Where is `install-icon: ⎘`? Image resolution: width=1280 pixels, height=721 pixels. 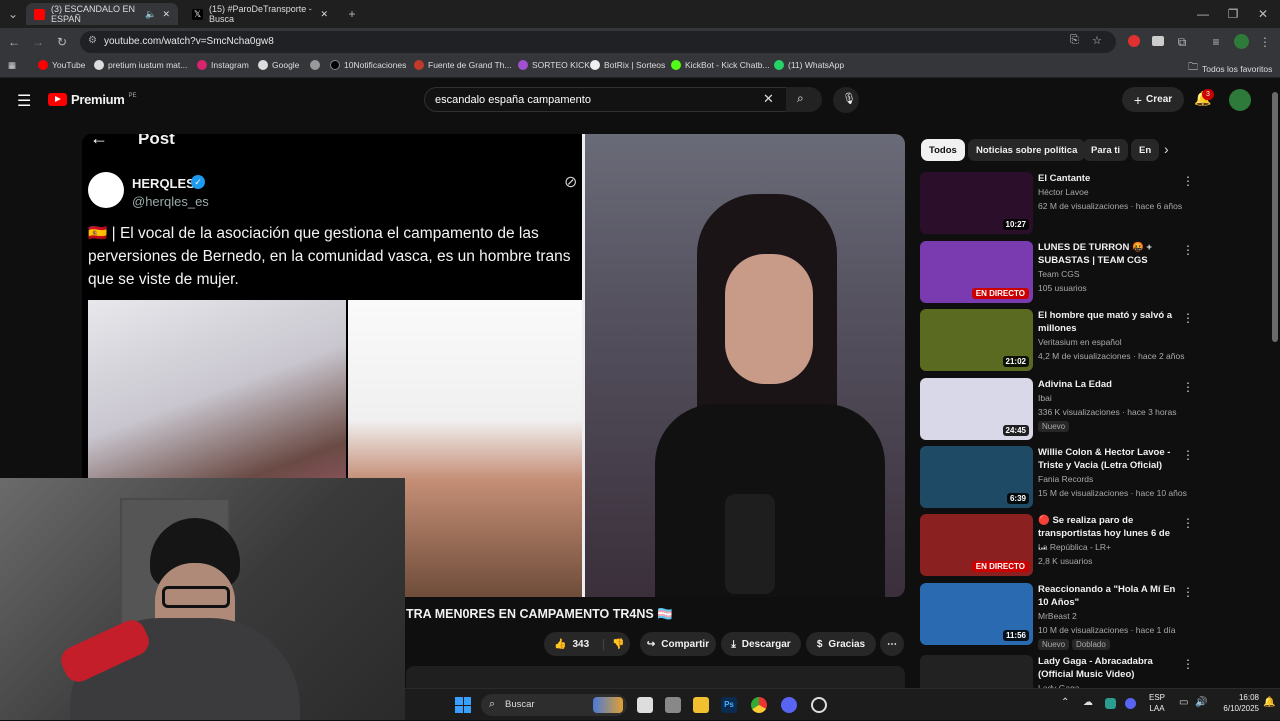 install-icon: ⎘ is located at coordinates (1074, 40).